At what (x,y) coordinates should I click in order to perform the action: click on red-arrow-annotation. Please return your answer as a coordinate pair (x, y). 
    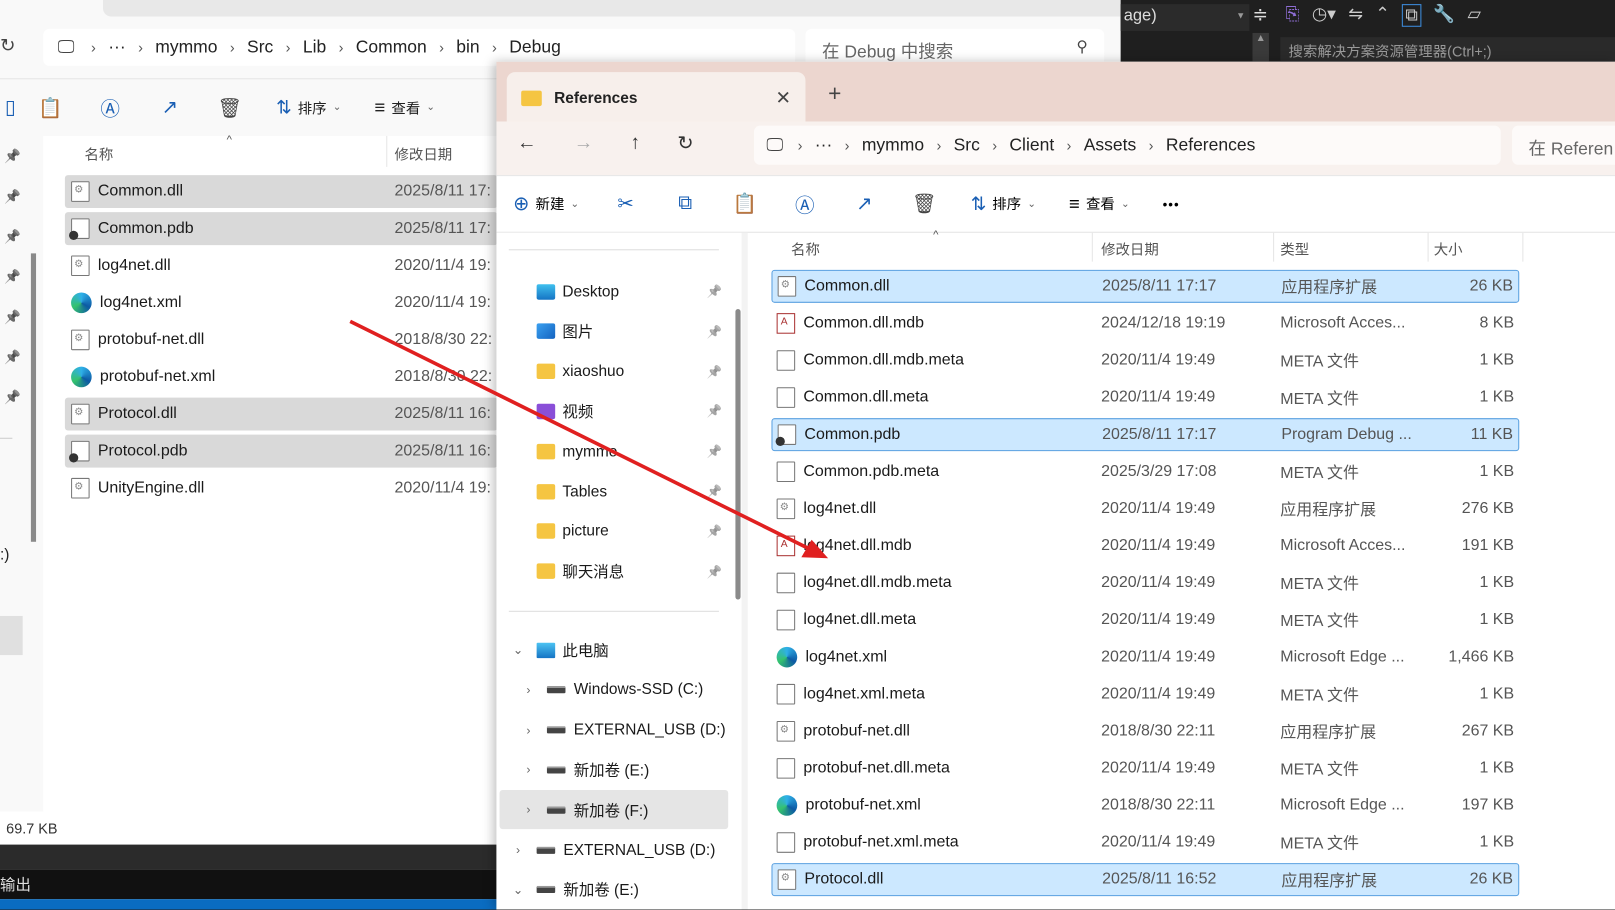
    Looking at the image, I should click on (589, 439).